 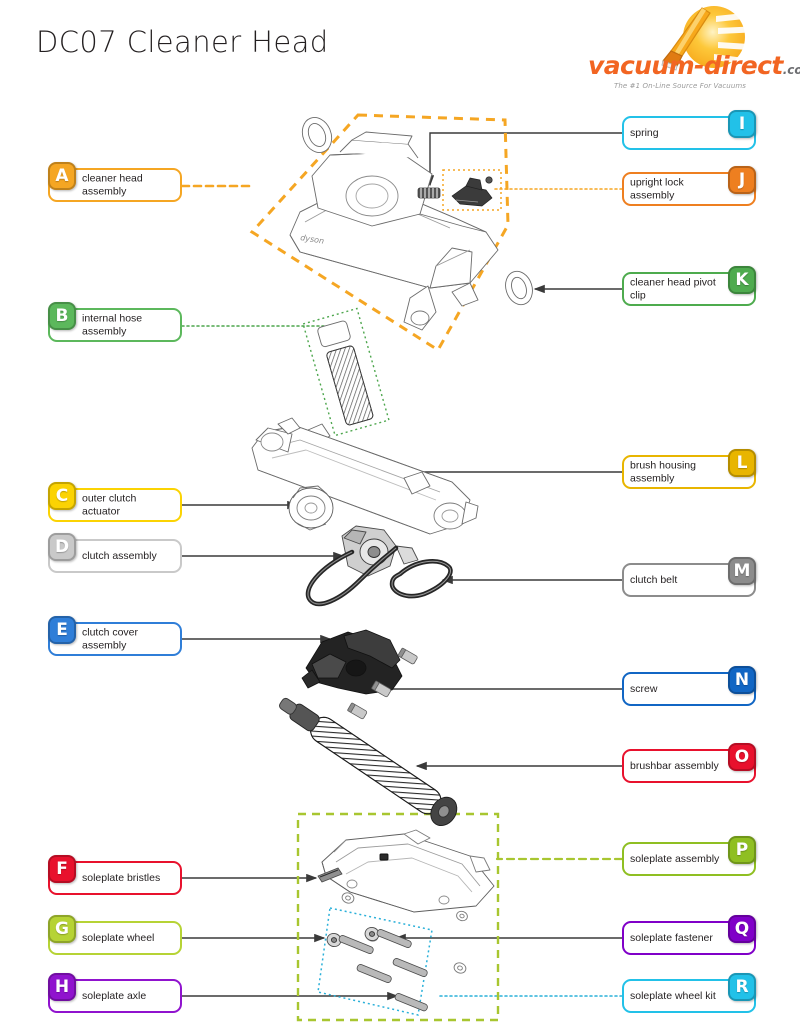 I want to click on callout-label: cleaner head assembly, so click(x=112, y=185).